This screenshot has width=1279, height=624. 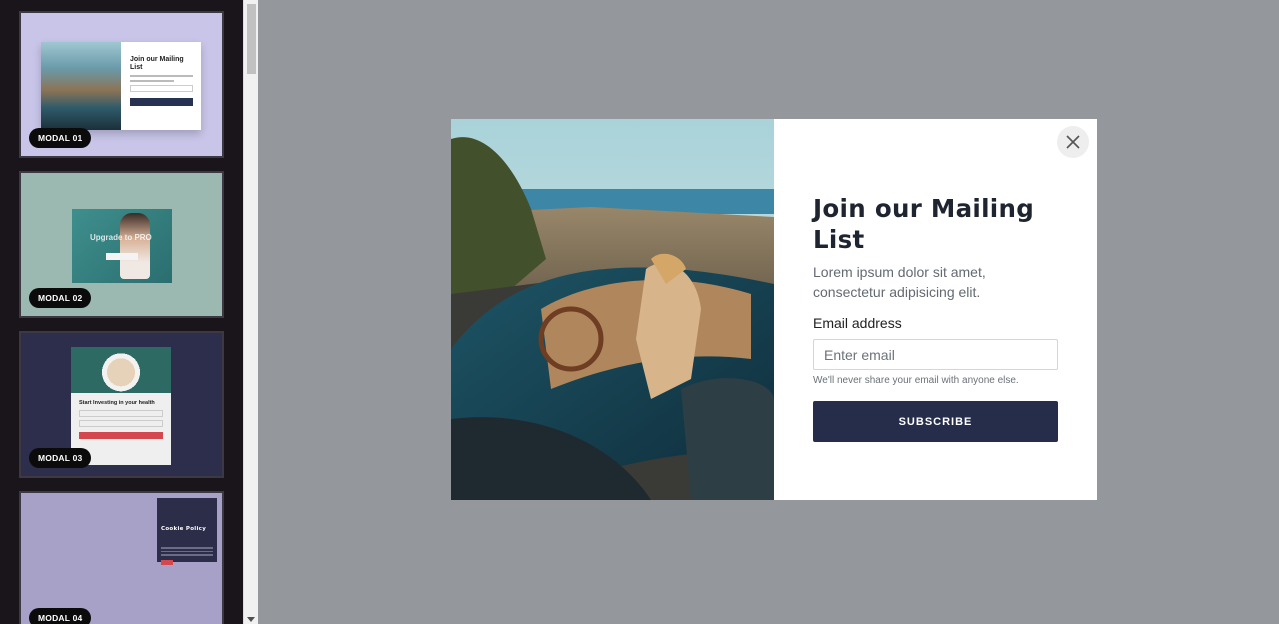 What do you see at coordinates (935, 354) in the screenshot?
I see `email-input` at bounding box center [935, 354].